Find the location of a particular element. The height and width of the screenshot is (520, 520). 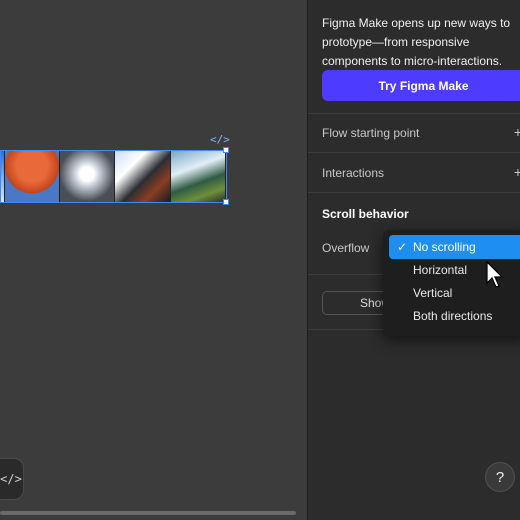

option-label: Horizontal is located at coordinates (440, 270).